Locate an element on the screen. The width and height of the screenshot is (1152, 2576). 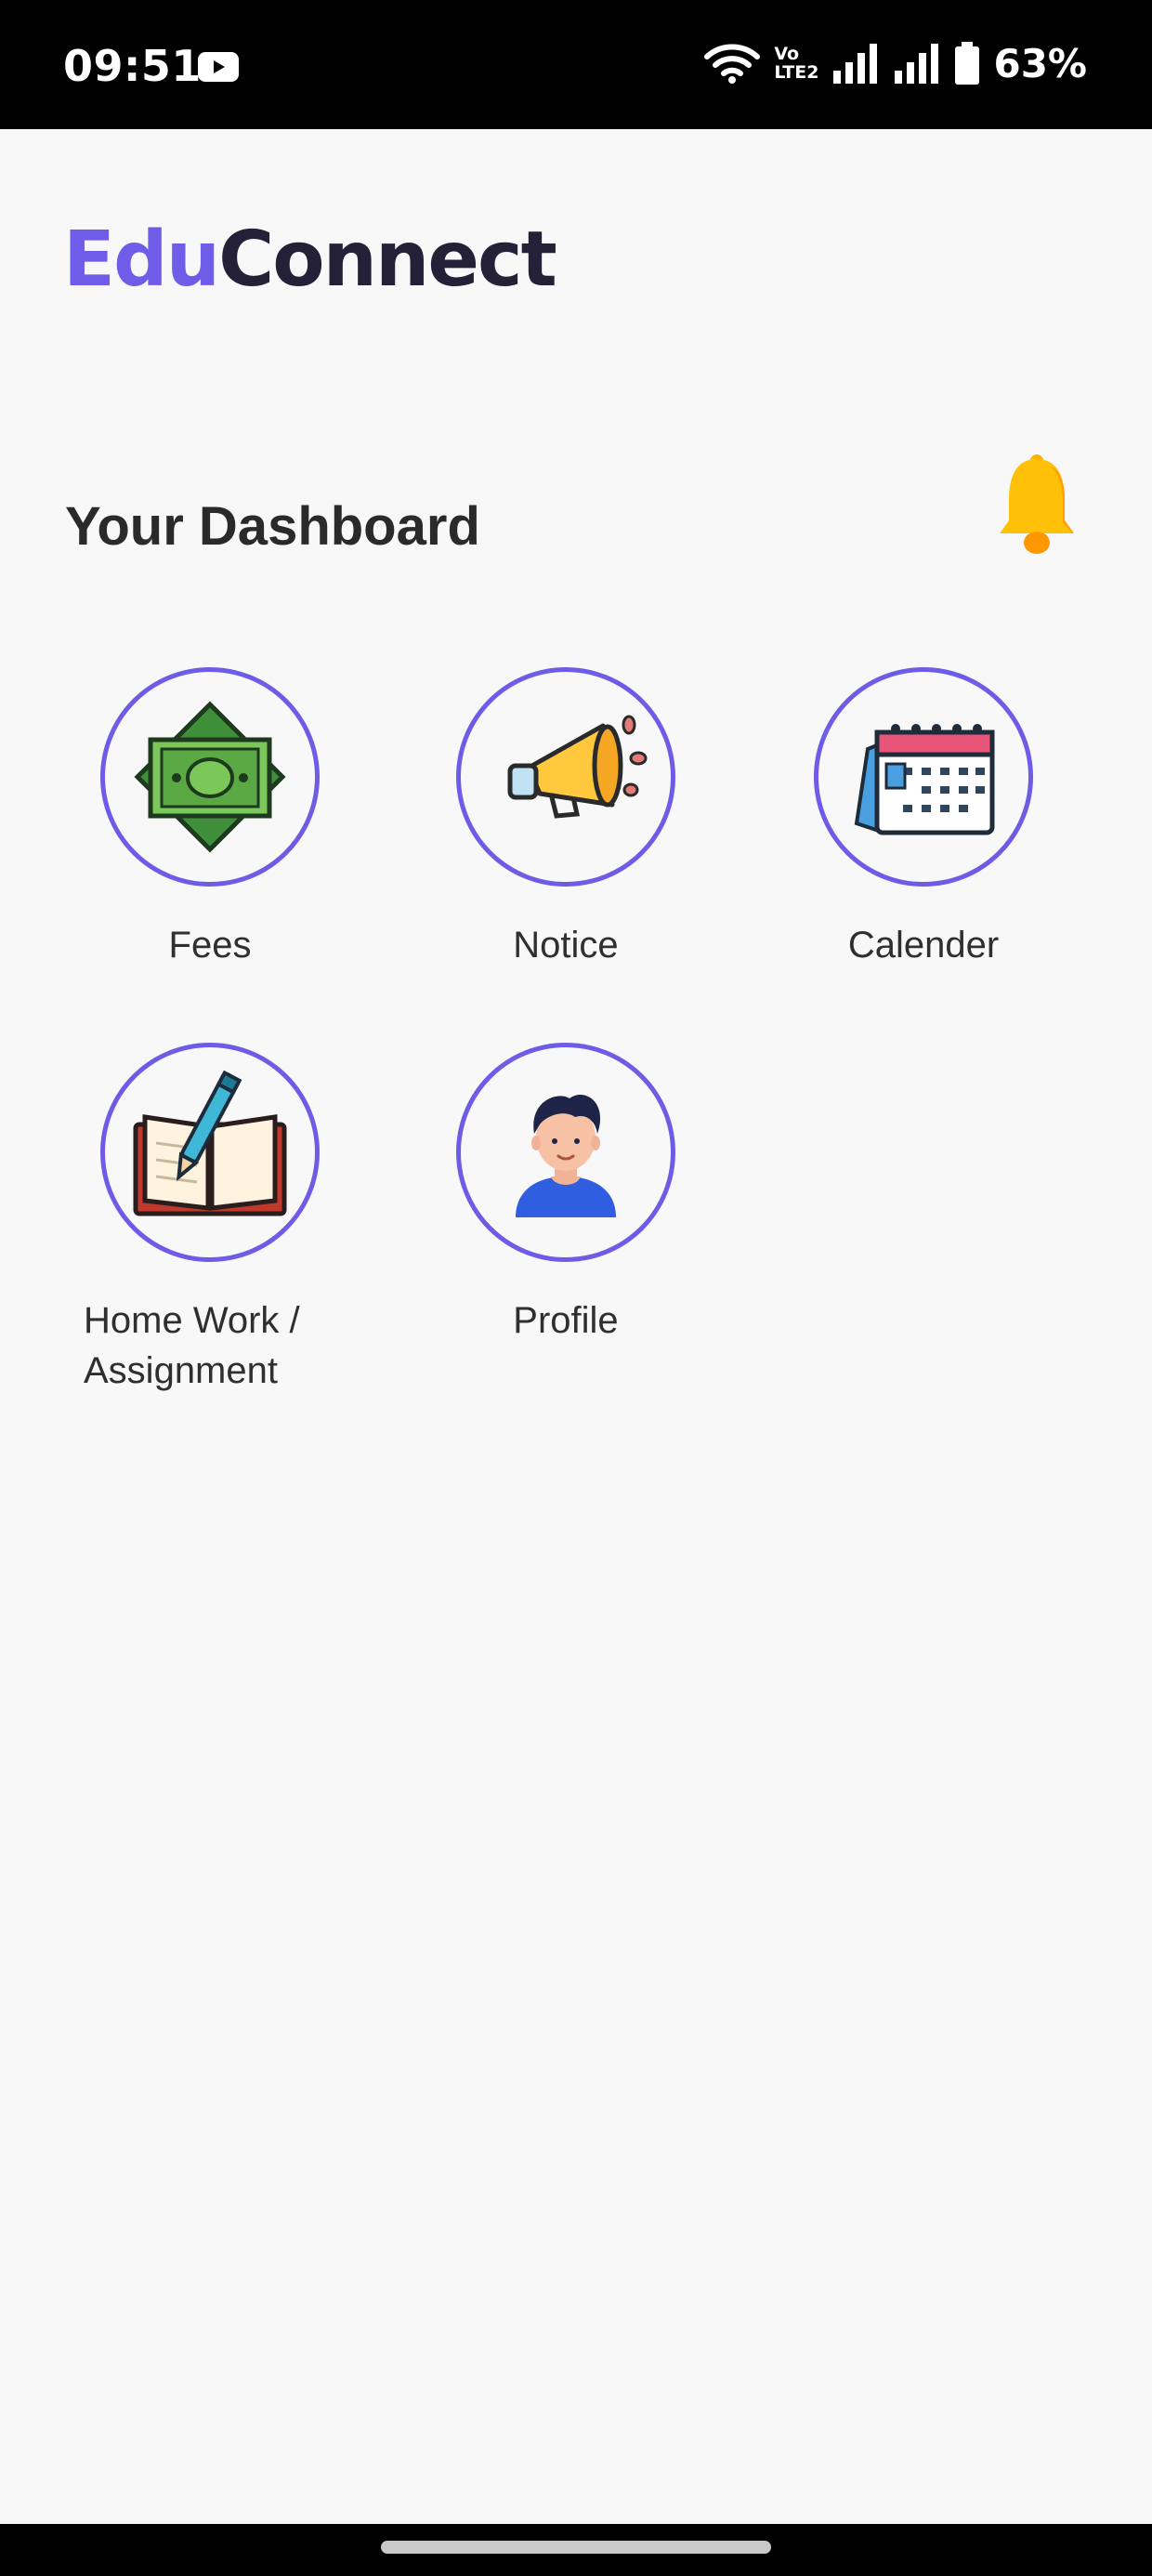
book-pen-icon is located at coordinates (210, 1143).